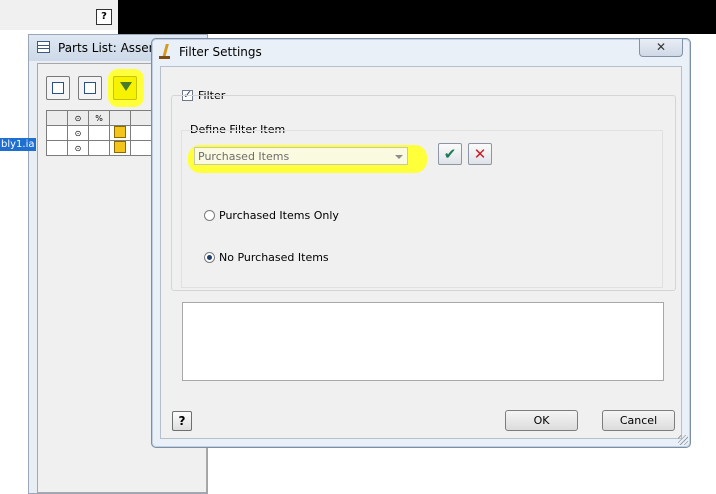  What do you see at coordinates (274, 257) in the screenshot?
I see `radio-label: No Purchased Items` at bounding box center [274, 257].